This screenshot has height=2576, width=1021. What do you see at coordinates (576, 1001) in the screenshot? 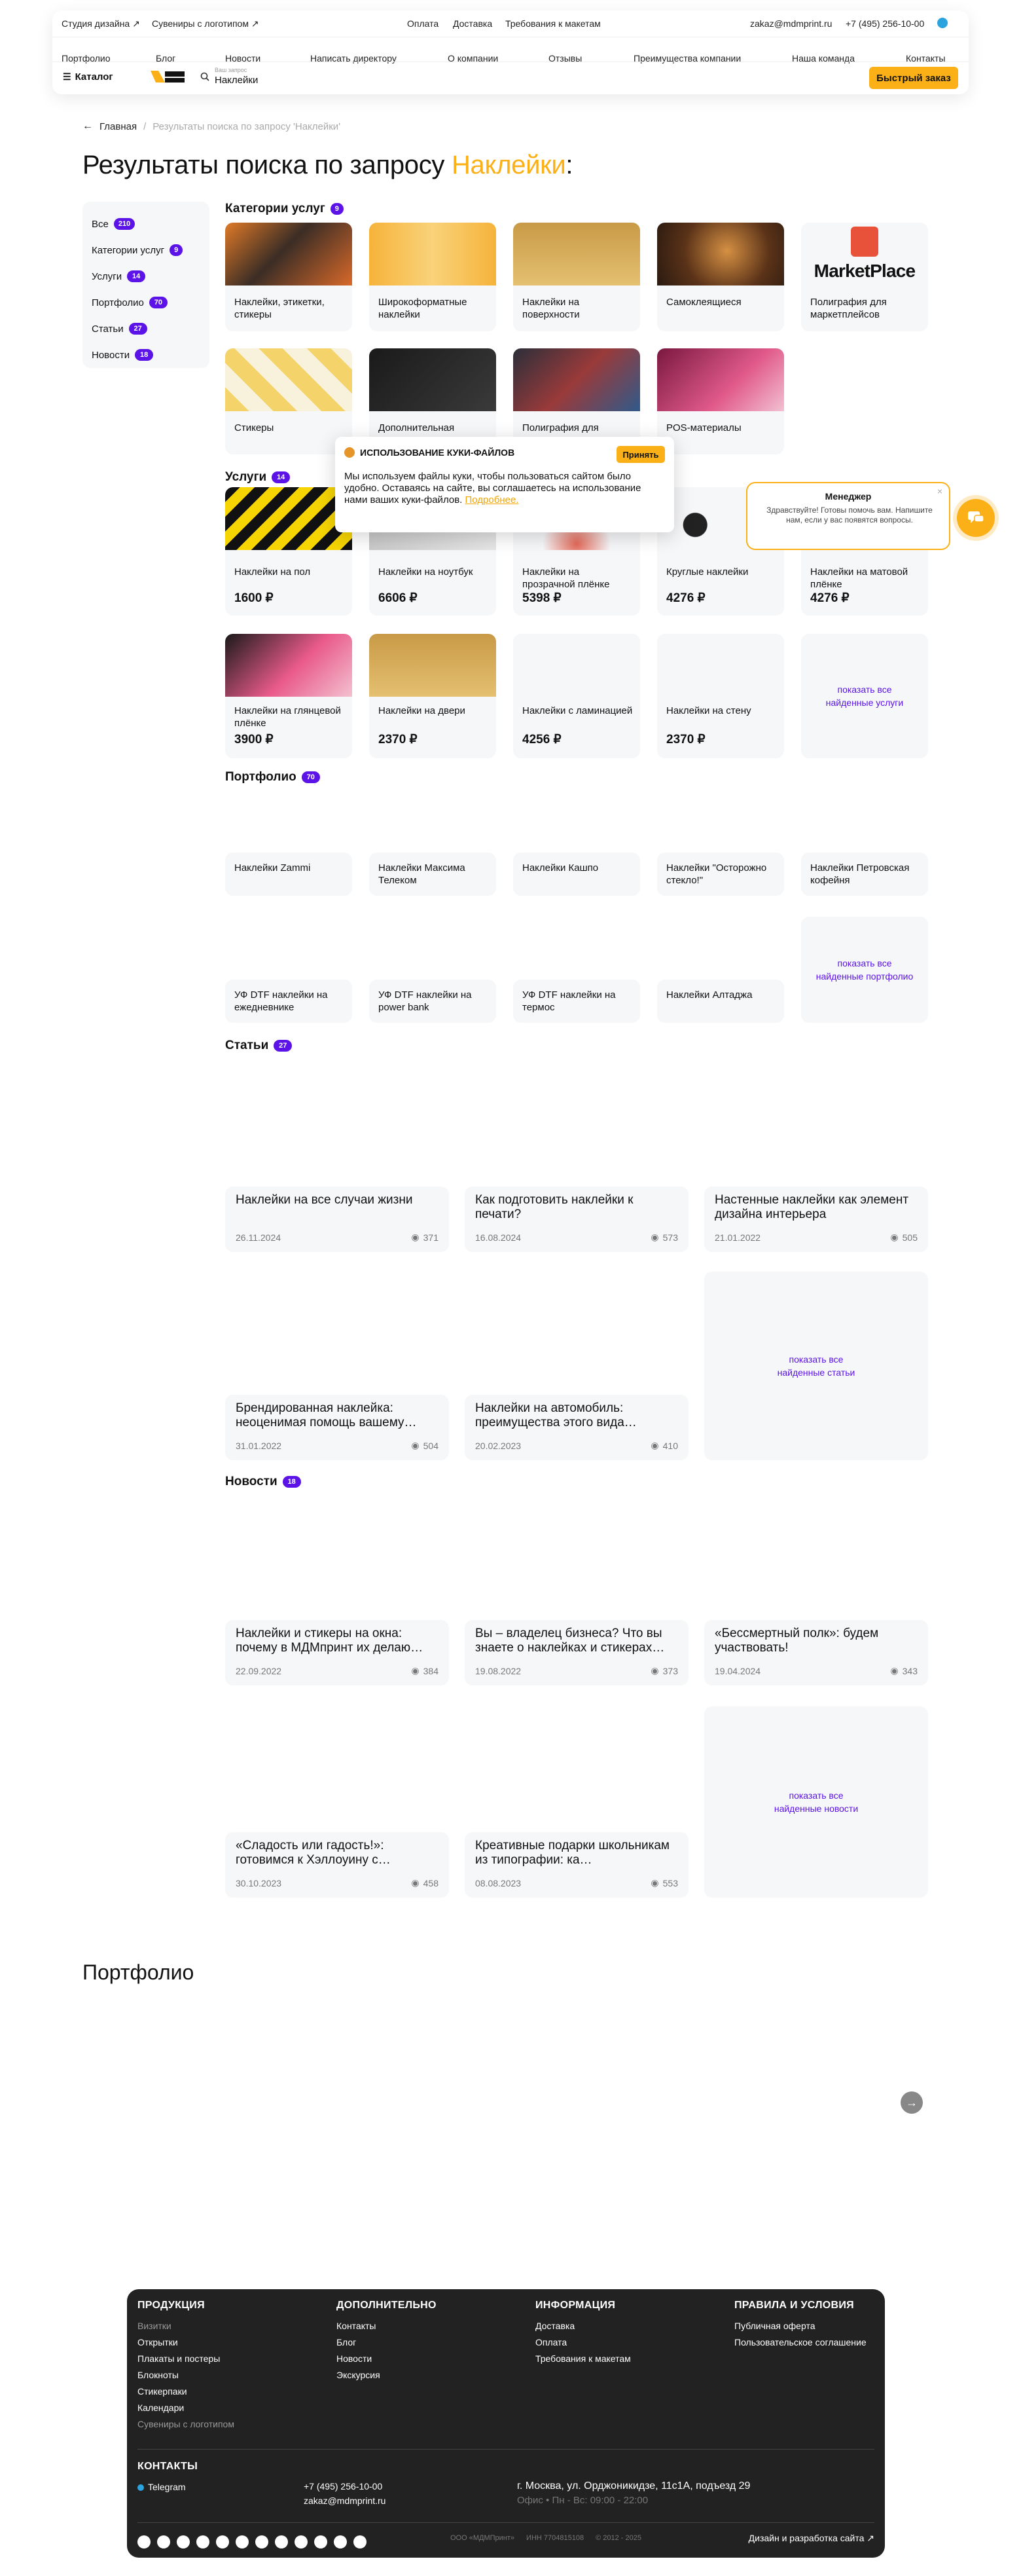
I see `portfolio-card: УФ DTF наклейки на термос` at bounding box center [576, 1001].